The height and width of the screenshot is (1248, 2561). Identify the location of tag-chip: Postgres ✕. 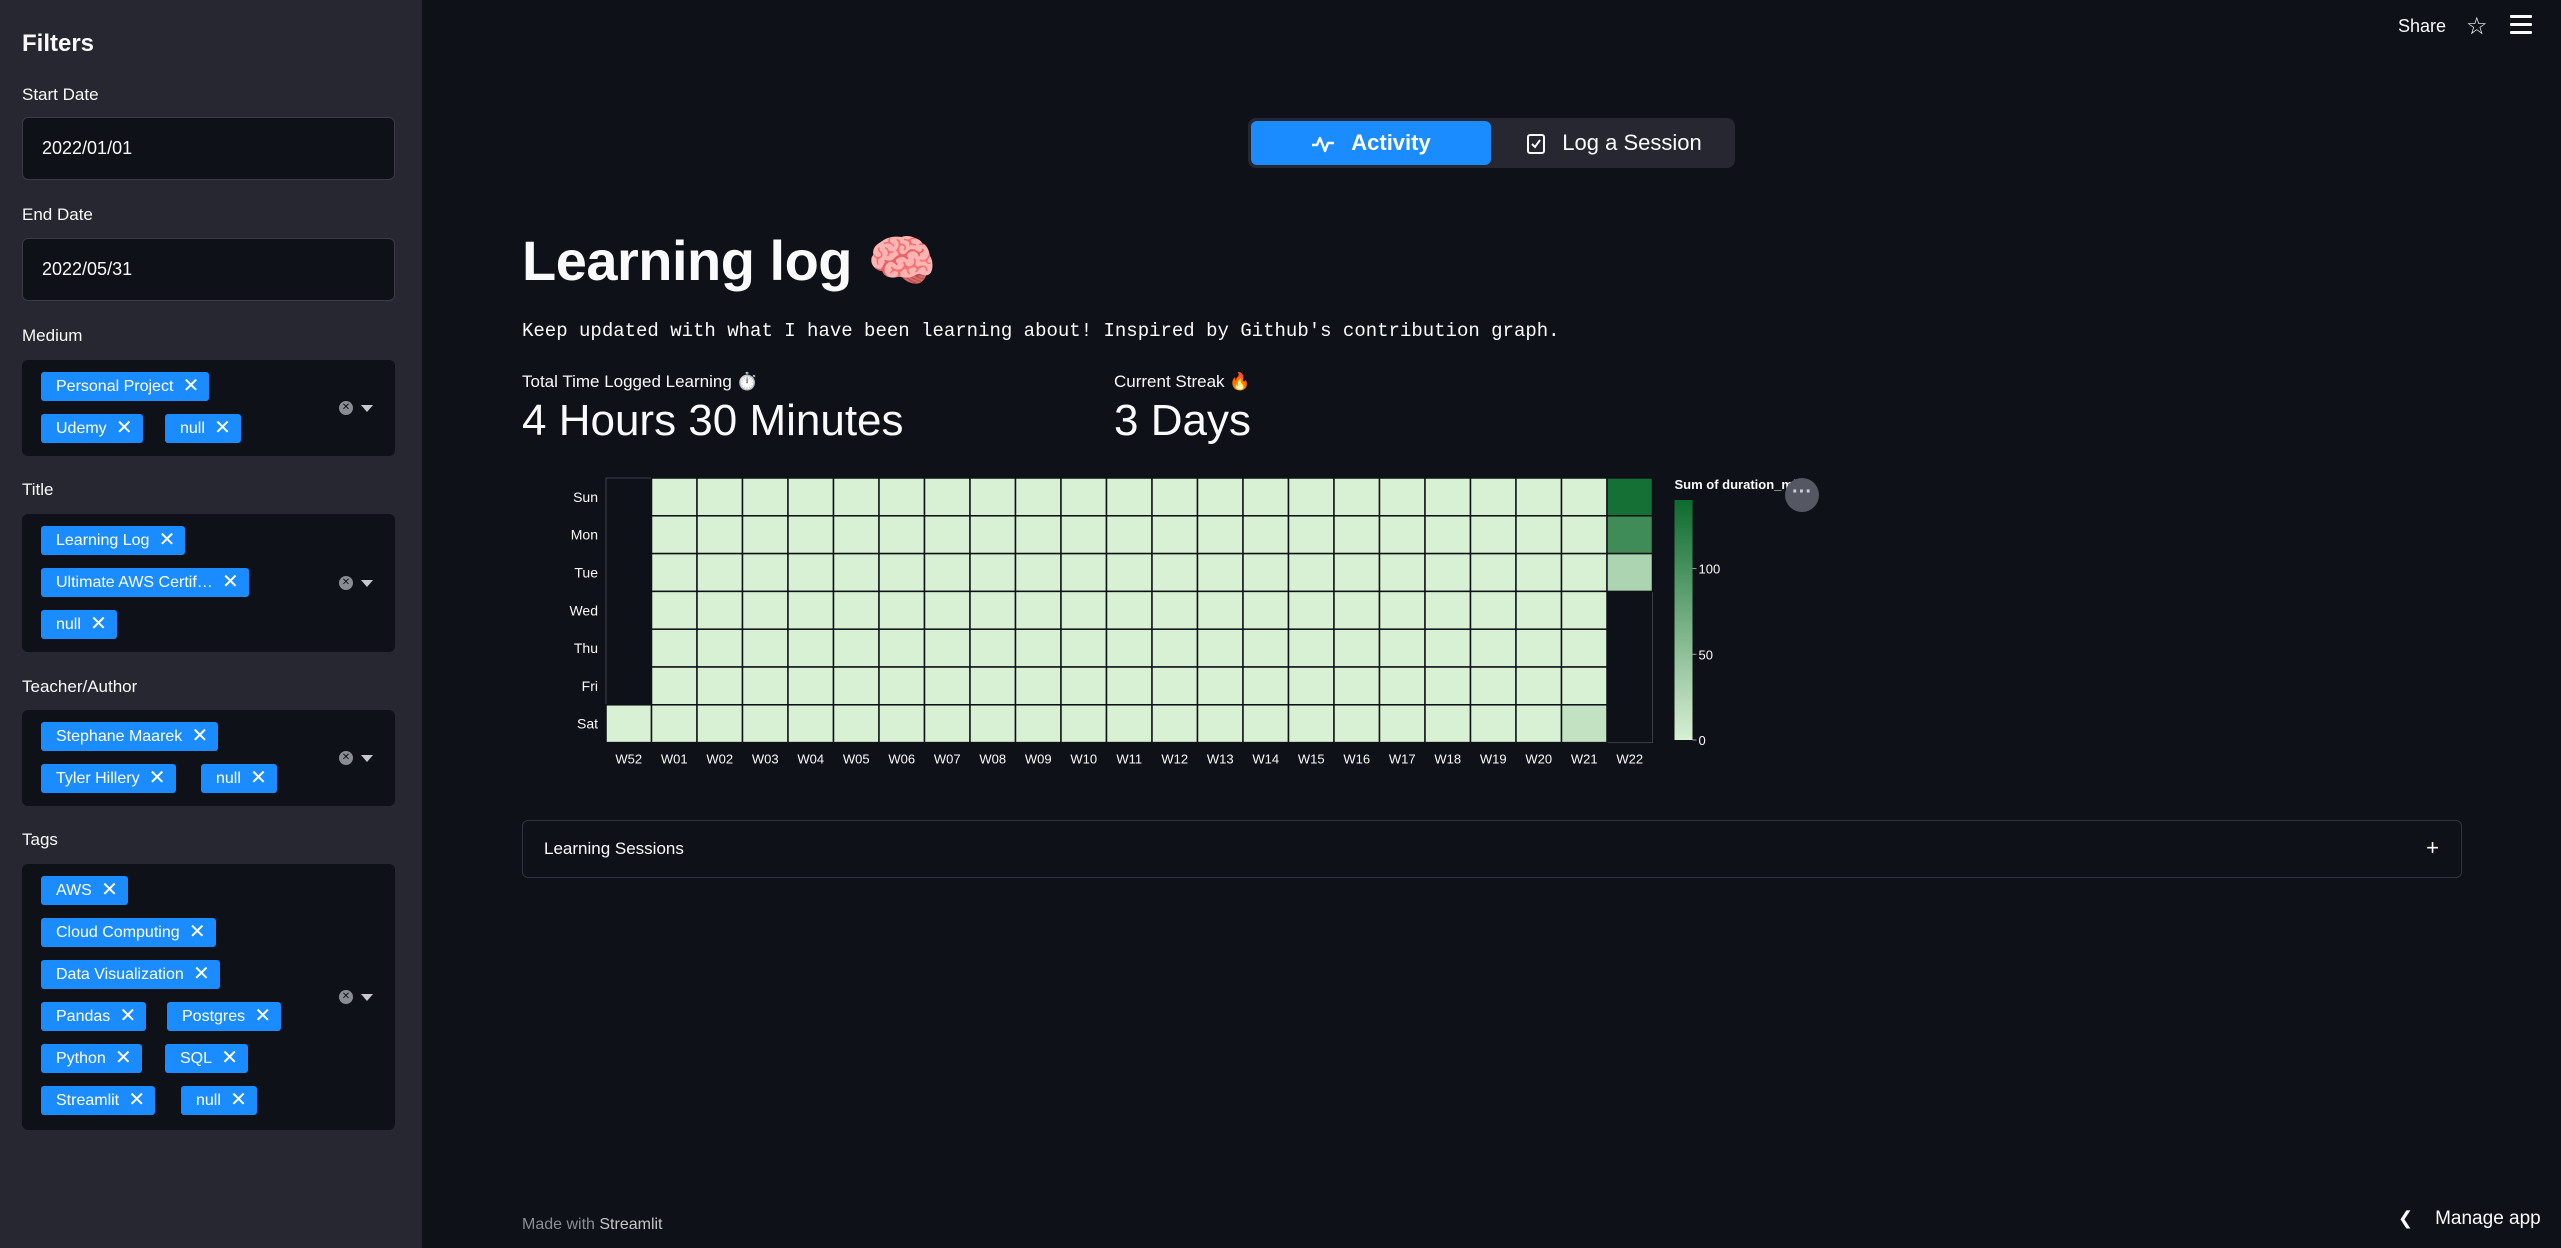
(224, 1016).